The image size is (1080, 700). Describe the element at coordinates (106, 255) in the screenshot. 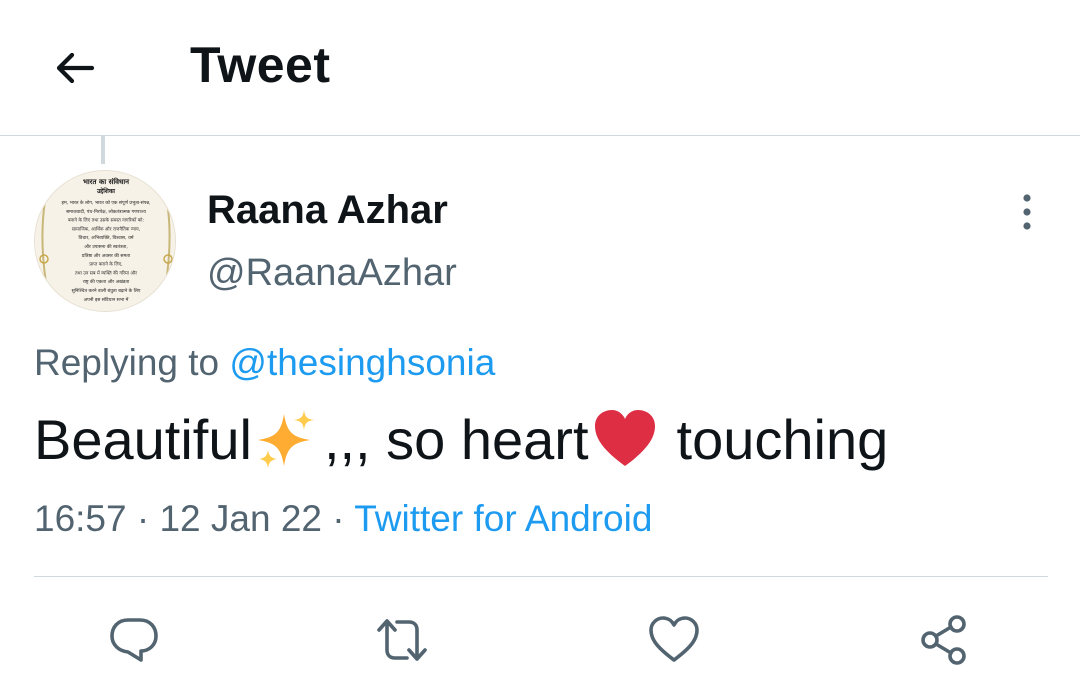

I see `avatar-text-line: प्रतिष्ठा और अवसर की समता` at that location.